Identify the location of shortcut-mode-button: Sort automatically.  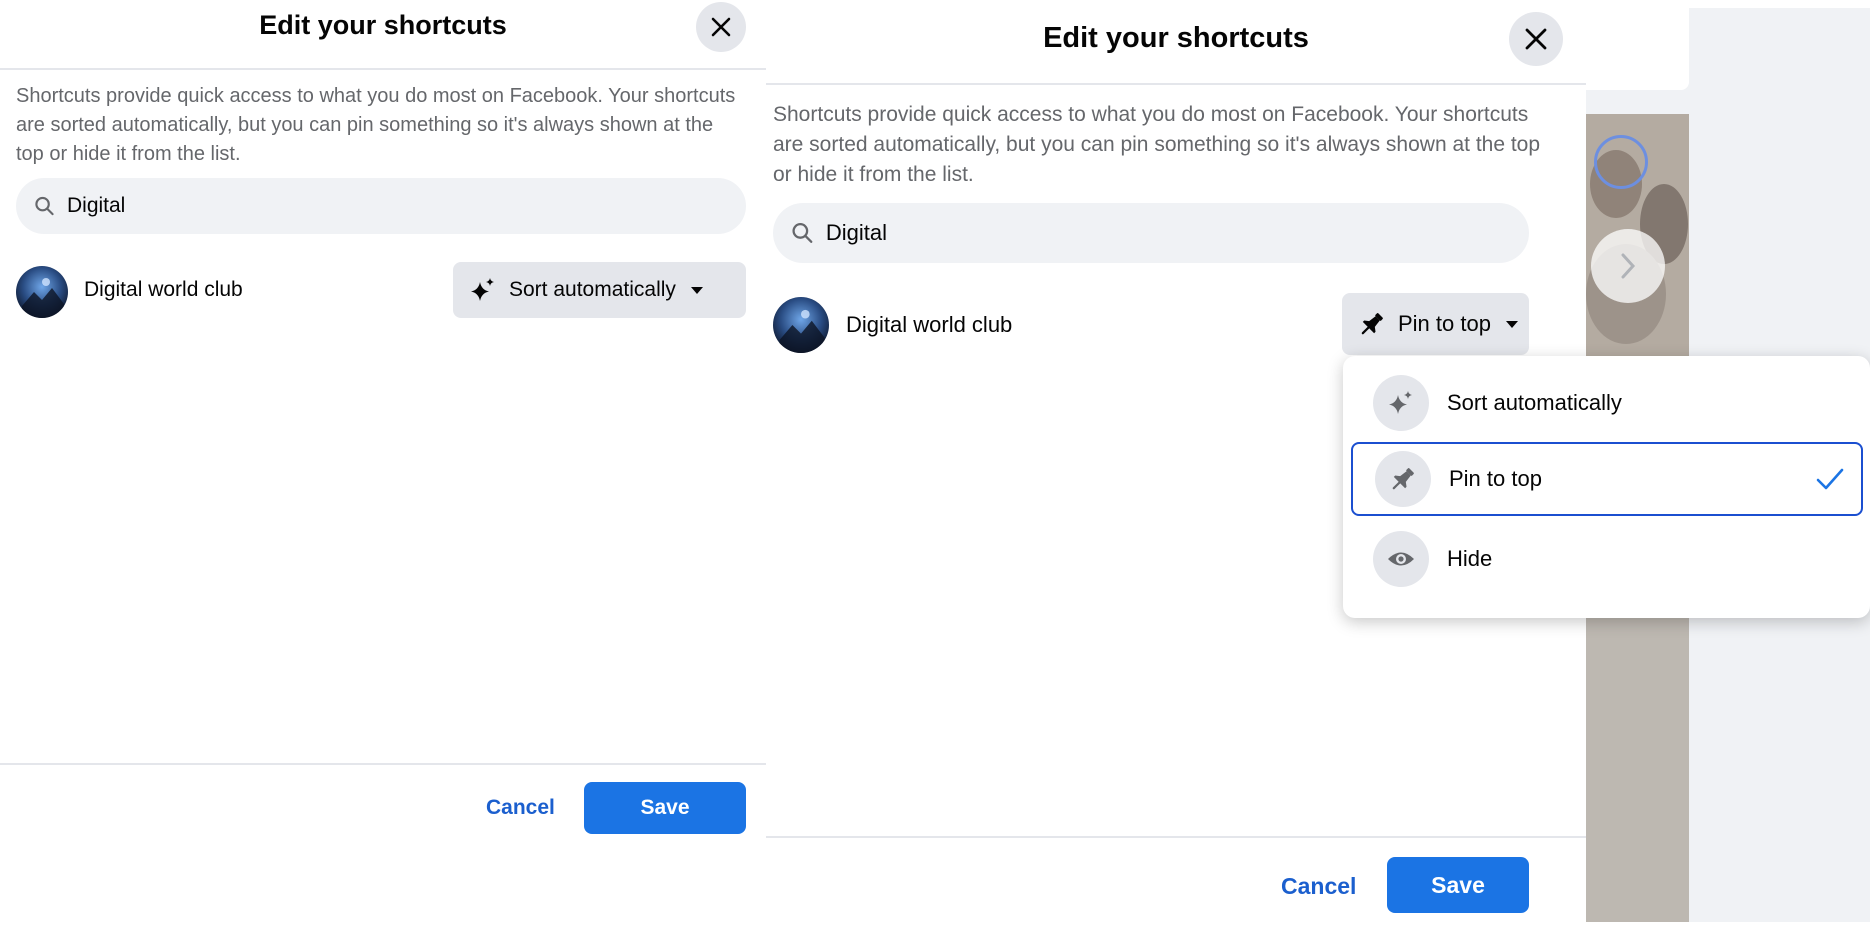
(599, 290).